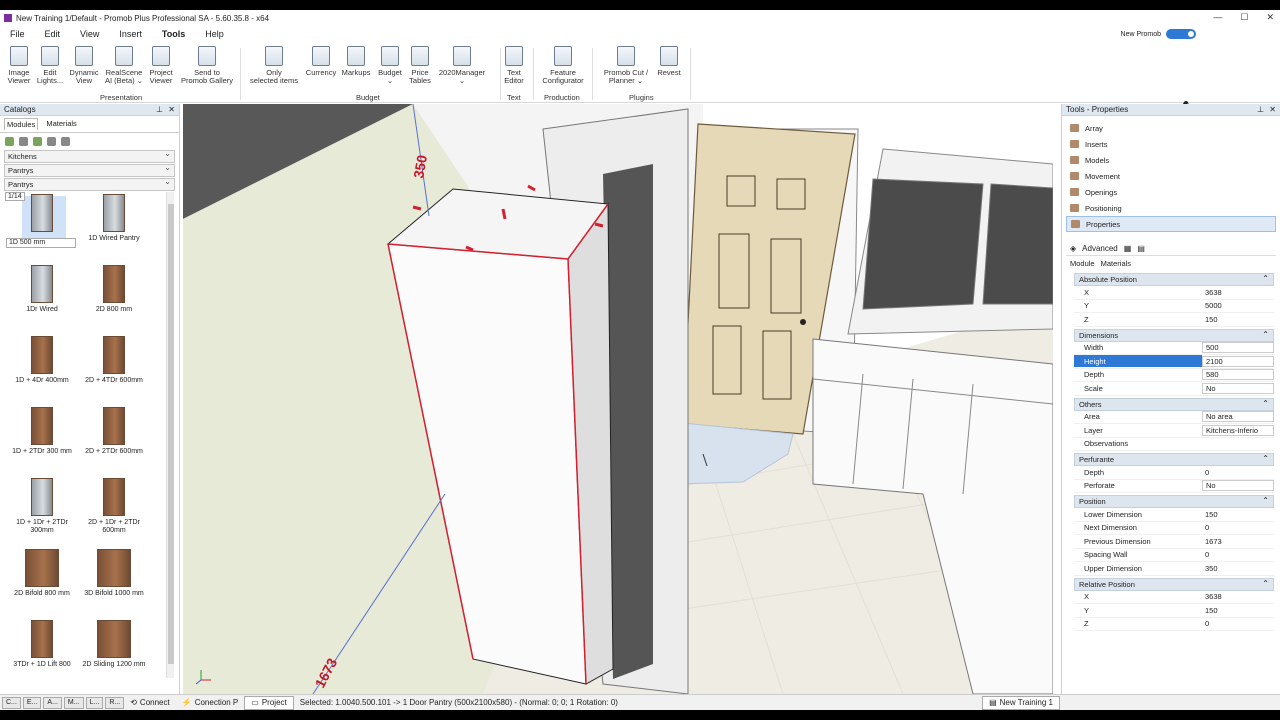 This screenshot has height=720, width=1280. What do you see at coordinates (1238, 417) in the screenshot?
I see `property-value: No area` at bounding box center [1238, 417].